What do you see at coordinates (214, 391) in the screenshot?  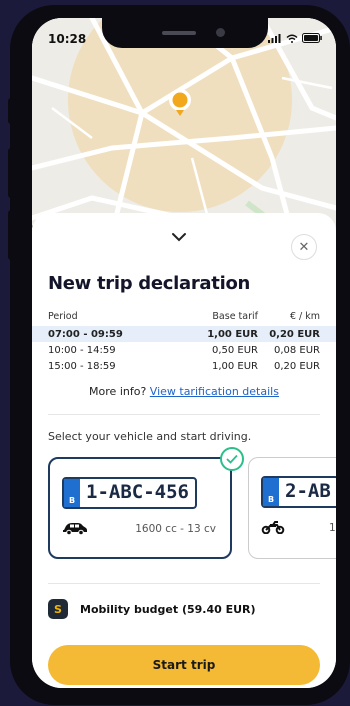 I see `tarification-details-link: View tarification details` at bounding box center [214, 391].